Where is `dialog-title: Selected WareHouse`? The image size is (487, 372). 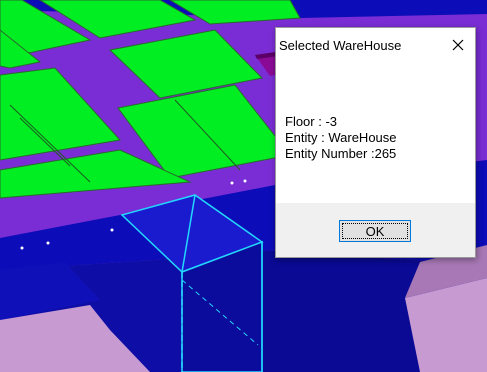
dialog-title: Selected WareHouse is located at coordinates (340, 45).